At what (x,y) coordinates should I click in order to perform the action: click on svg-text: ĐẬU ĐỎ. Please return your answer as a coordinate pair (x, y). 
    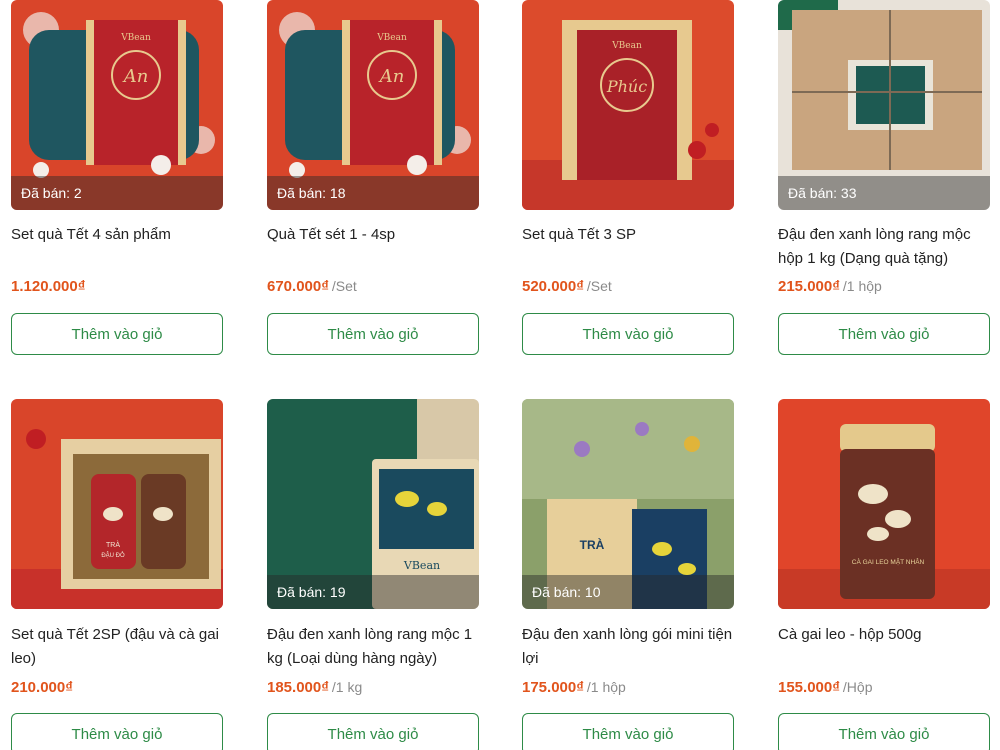
    Looking at the image, I should click on (113, 555).